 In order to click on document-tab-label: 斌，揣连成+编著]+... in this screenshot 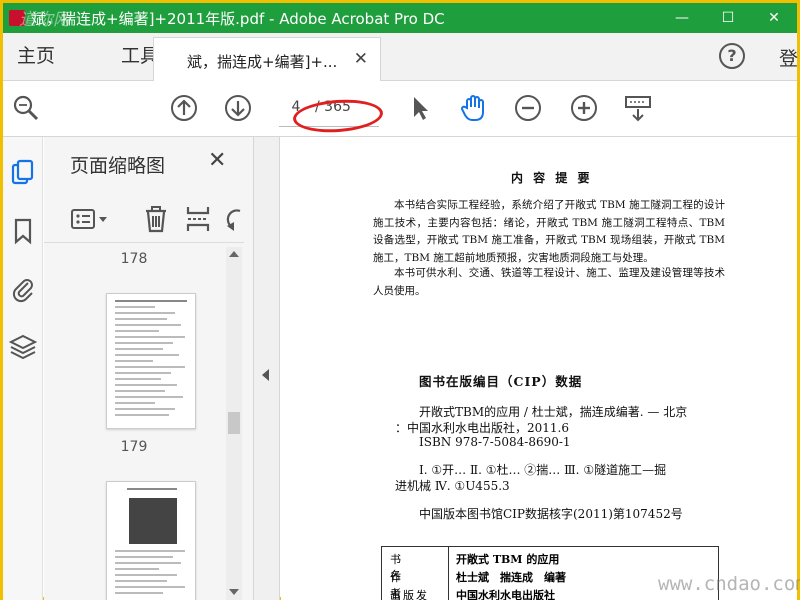, I will do `click(262, 62)`.